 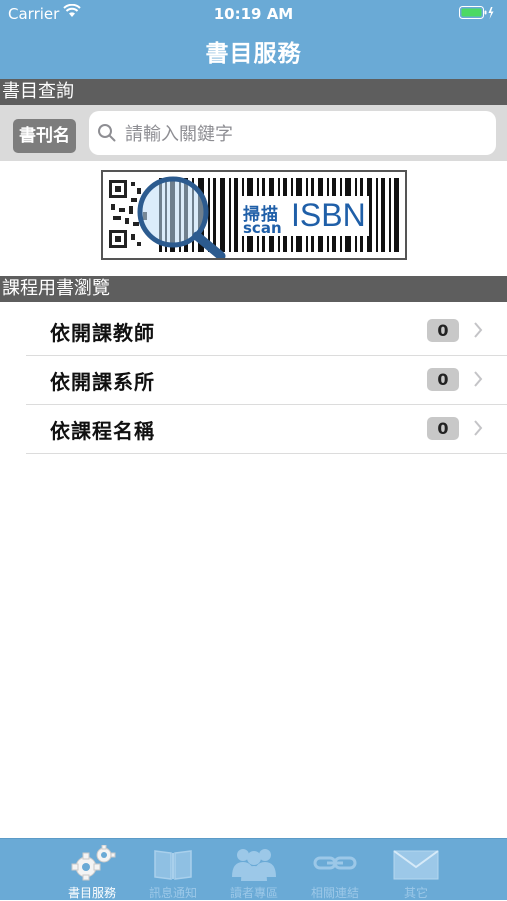 I want to click on tab-label: 相關連結, so click(x=334, y=893).